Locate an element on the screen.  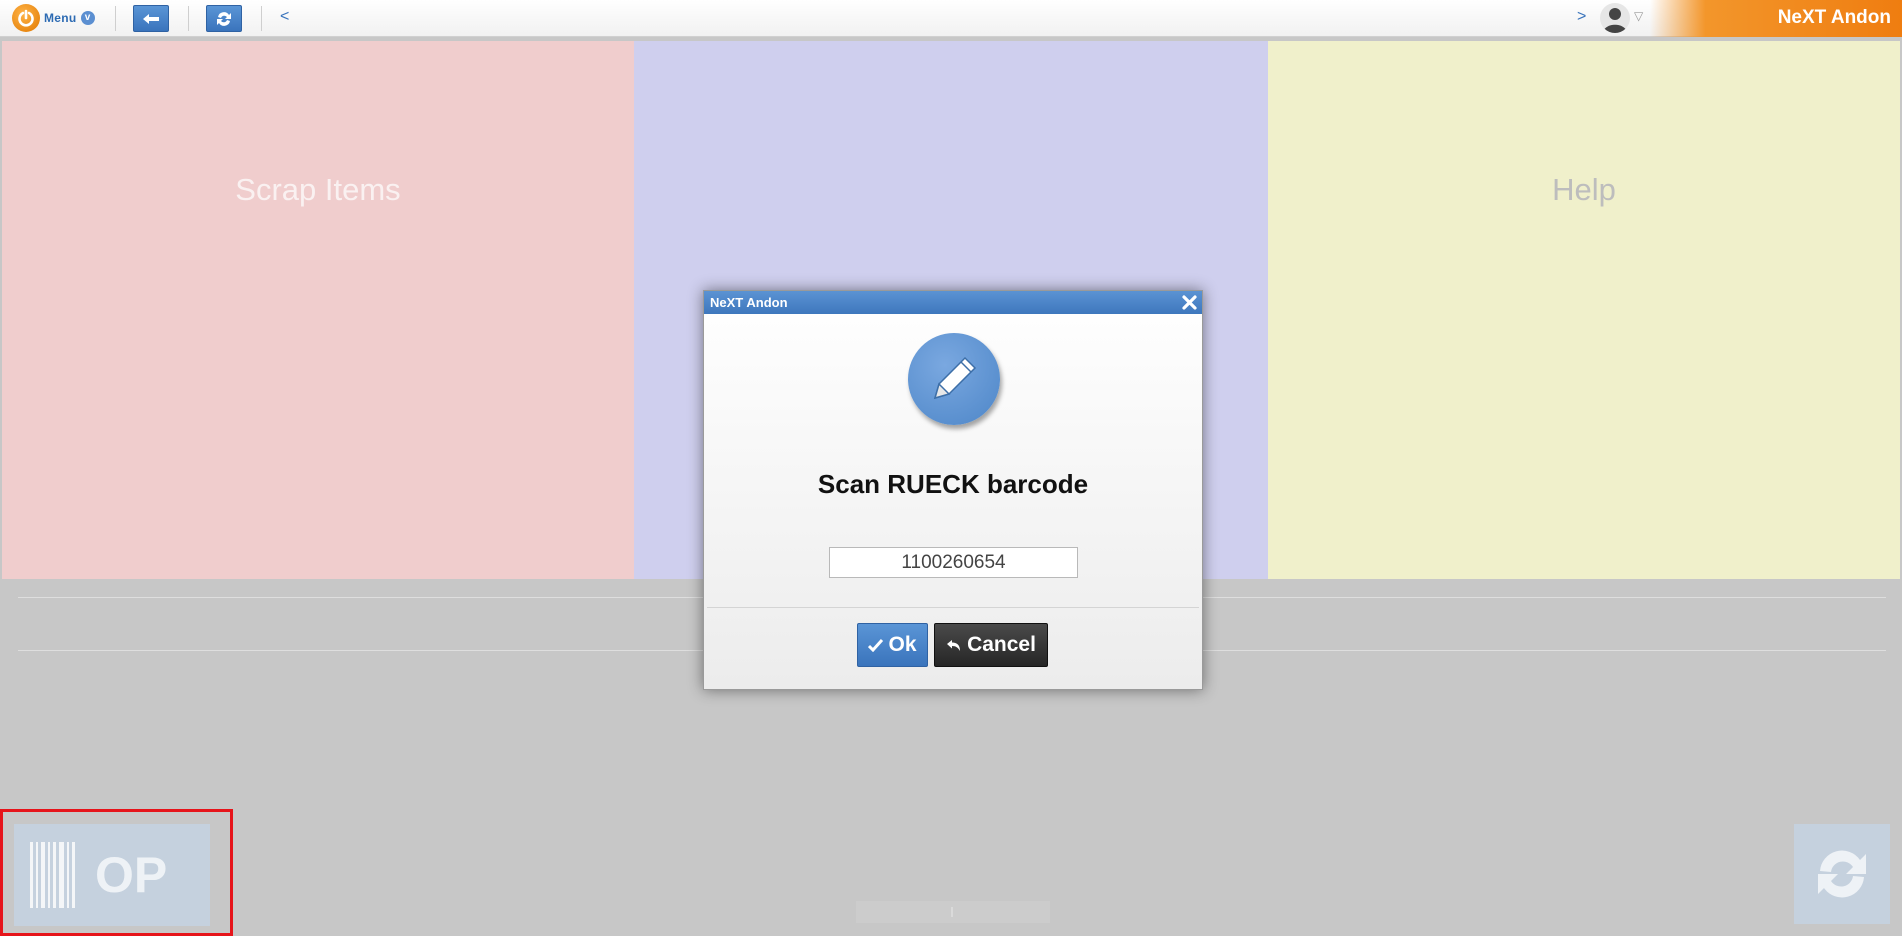
back-button is located at coordinates (151, 18).